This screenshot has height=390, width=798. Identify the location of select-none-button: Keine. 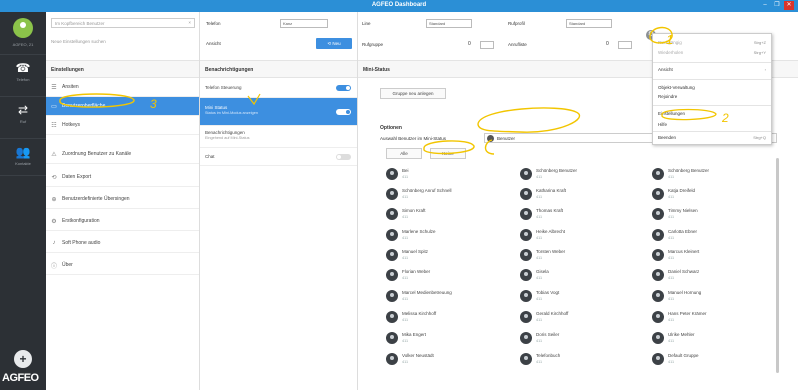
(448, 153).